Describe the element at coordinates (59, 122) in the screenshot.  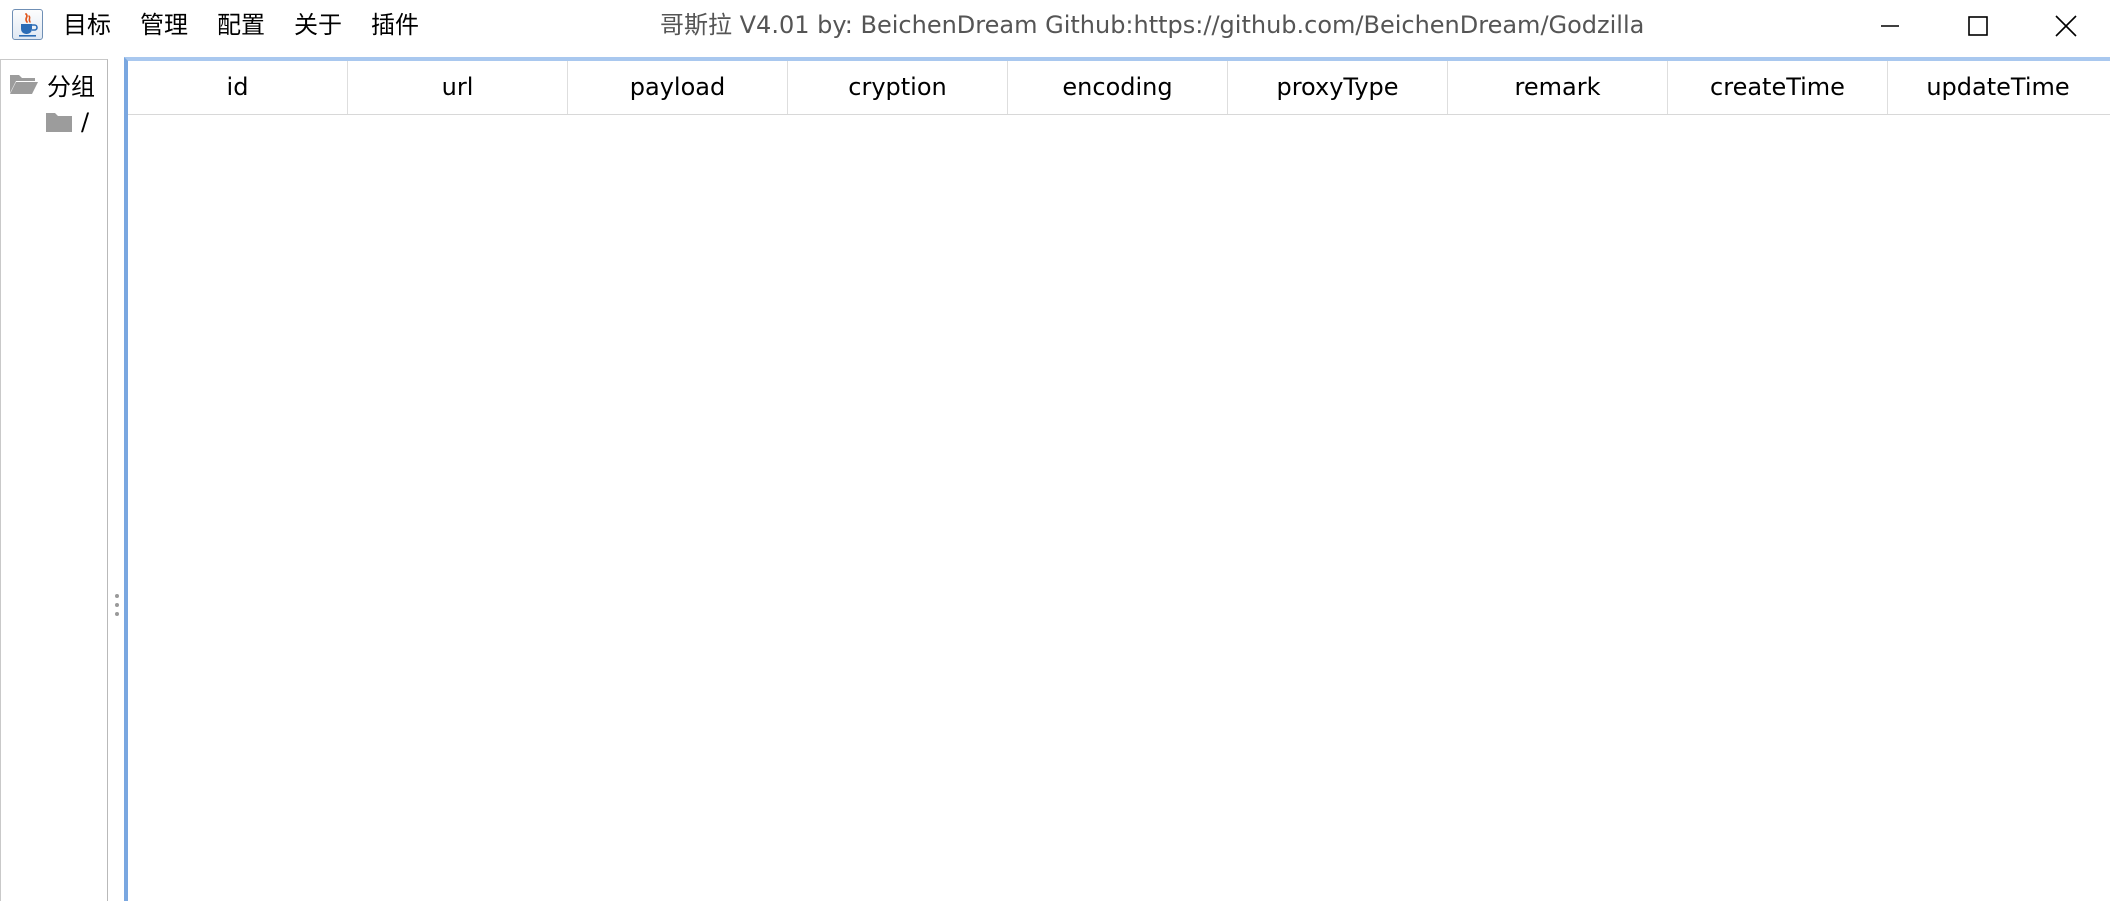
I see `folder-icon` at that location.